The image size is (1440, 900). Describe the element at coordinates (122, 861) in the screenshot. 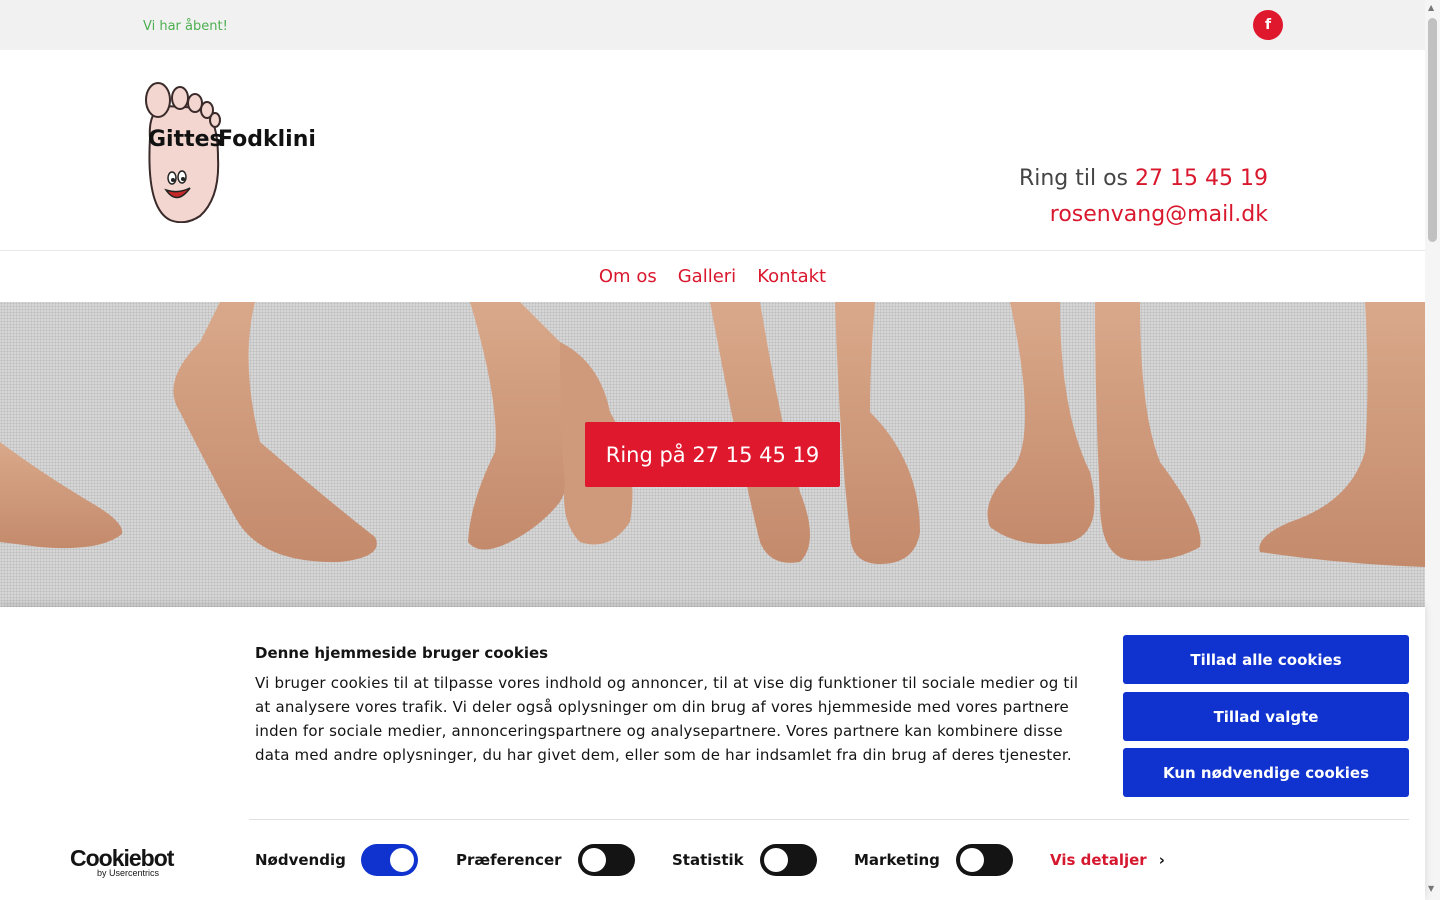

I see `cookiebot-logo: Cookiebot by Usercentrics` at that location.